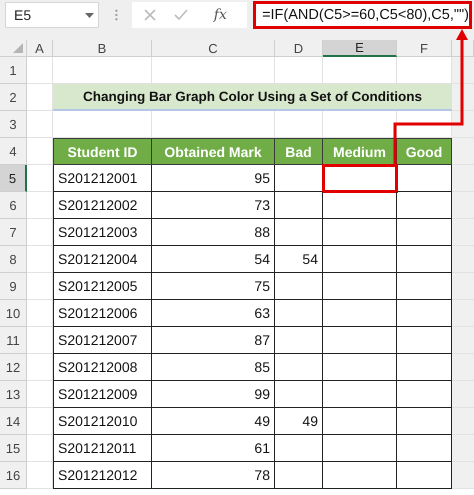 This screenshot has height=495, width=474. What do you see at coordinates (102, 340) in the screenshot?
I see `table-cell: S201212007` at bounding box center [102, 340].